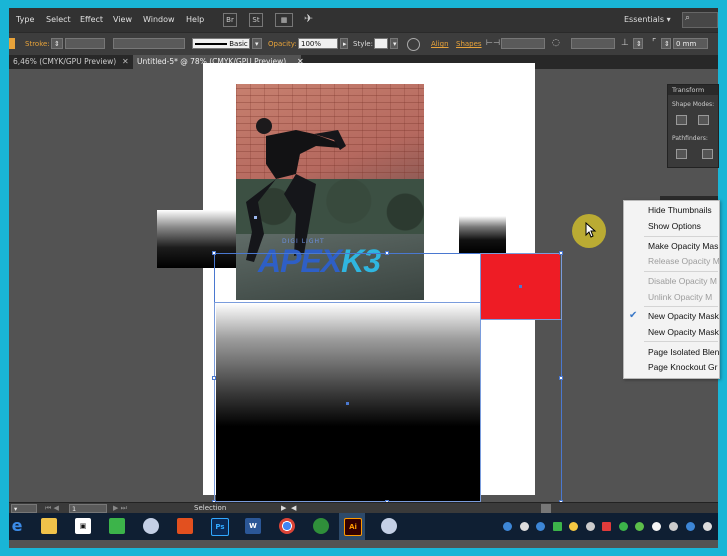  What do you see at coordinates (557, 526) in the screenshot?
I see `tray-green-icon` at bounding box center [557, 526].